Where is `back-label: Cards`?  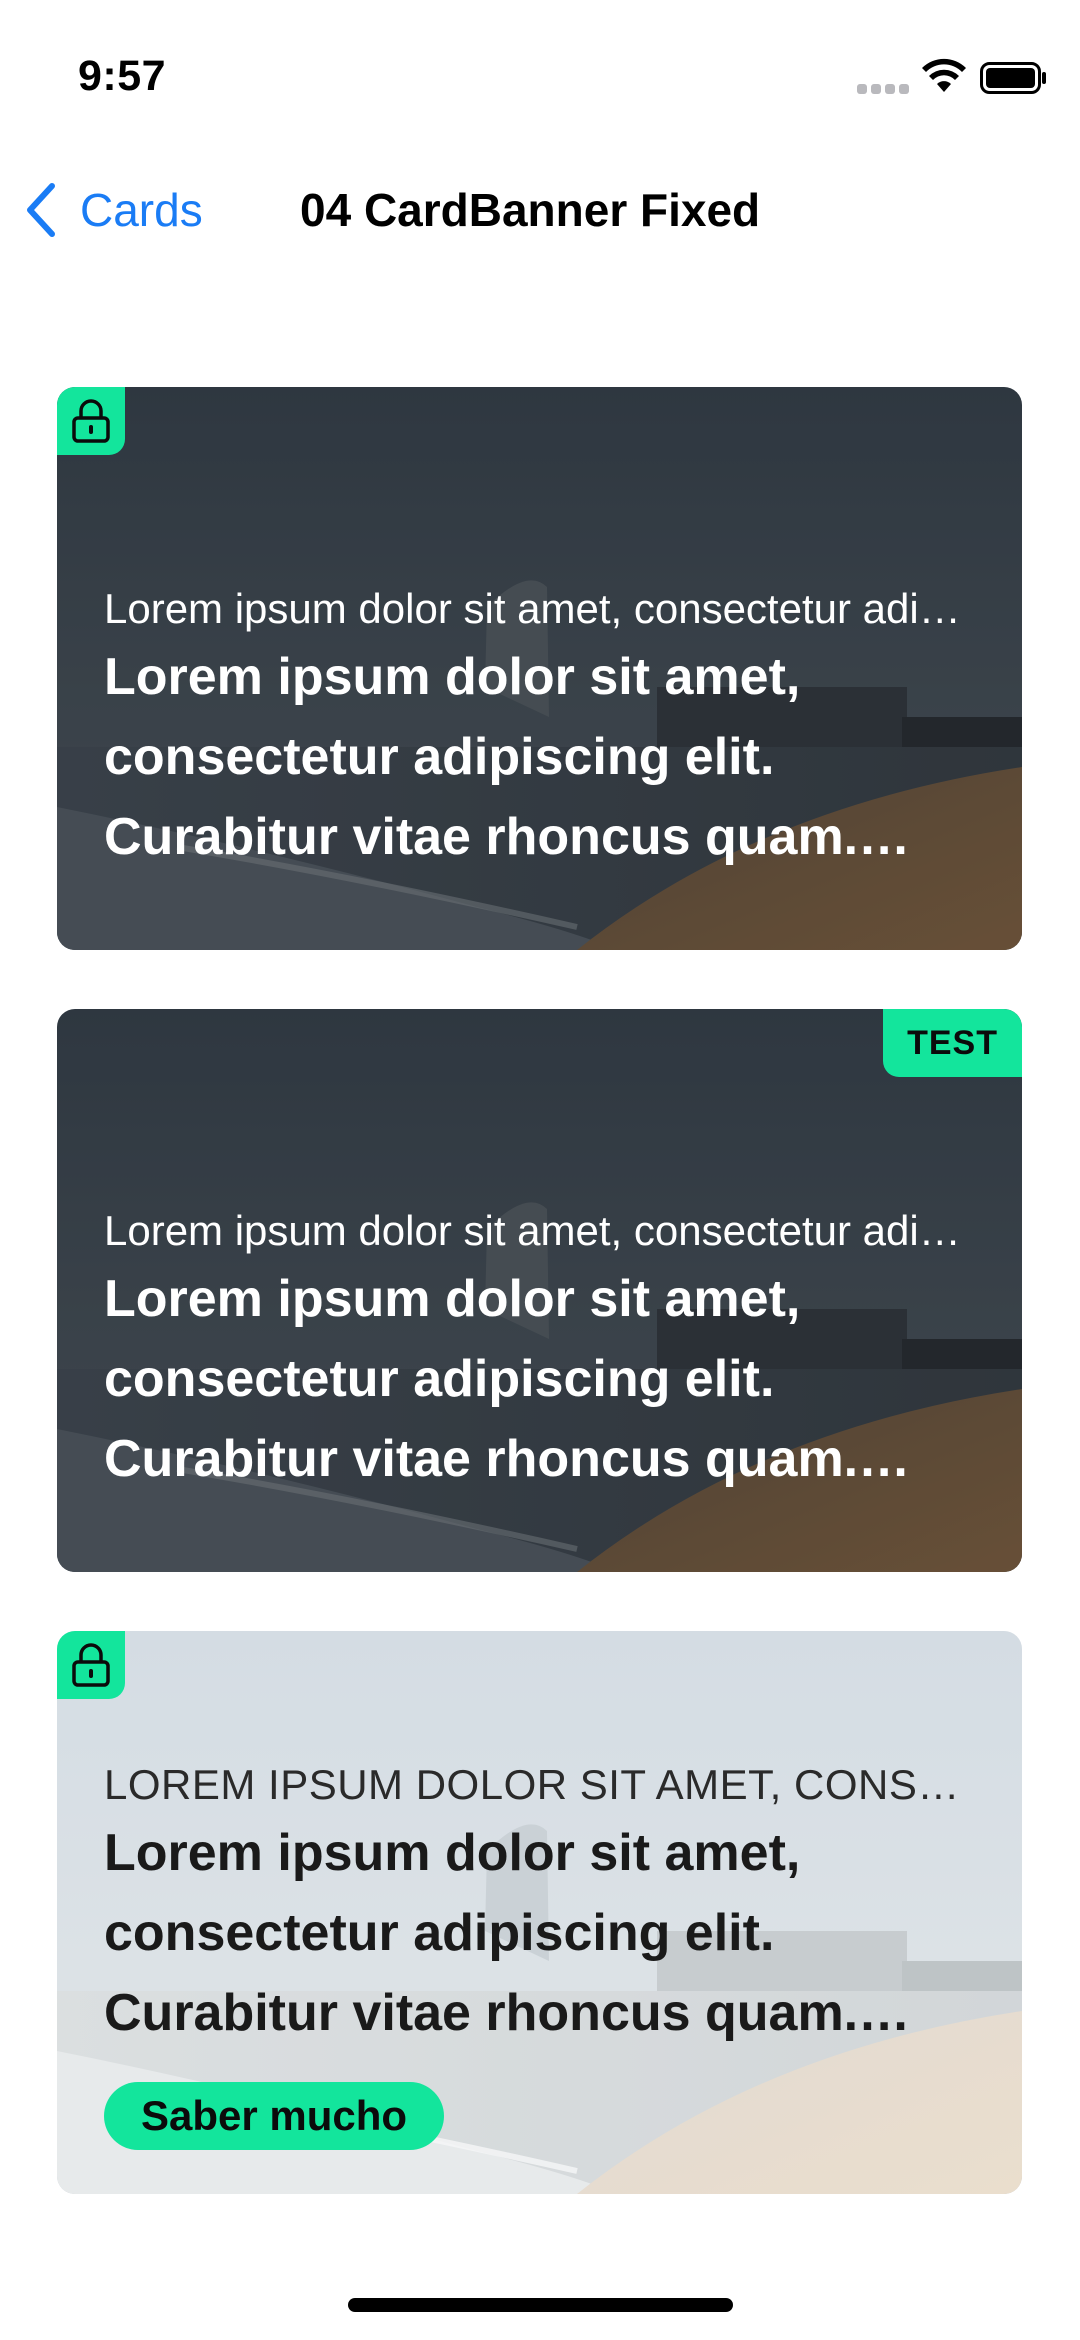
back-label: Cards is located at coordinates (141, 210).